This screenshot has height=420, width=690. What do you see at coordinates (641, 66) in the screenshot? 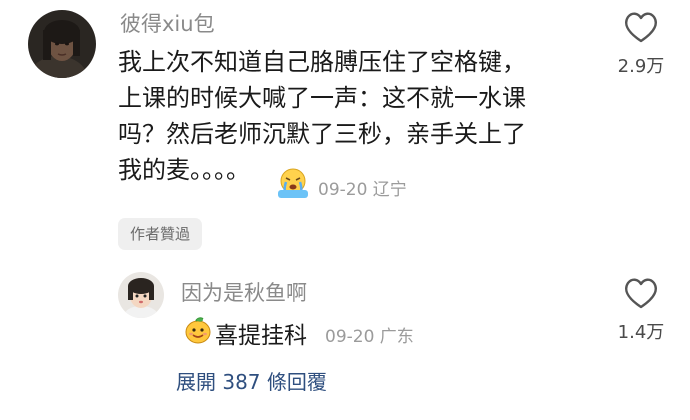
I see `like-count: 2.9万` at bounding box center [641, 66].